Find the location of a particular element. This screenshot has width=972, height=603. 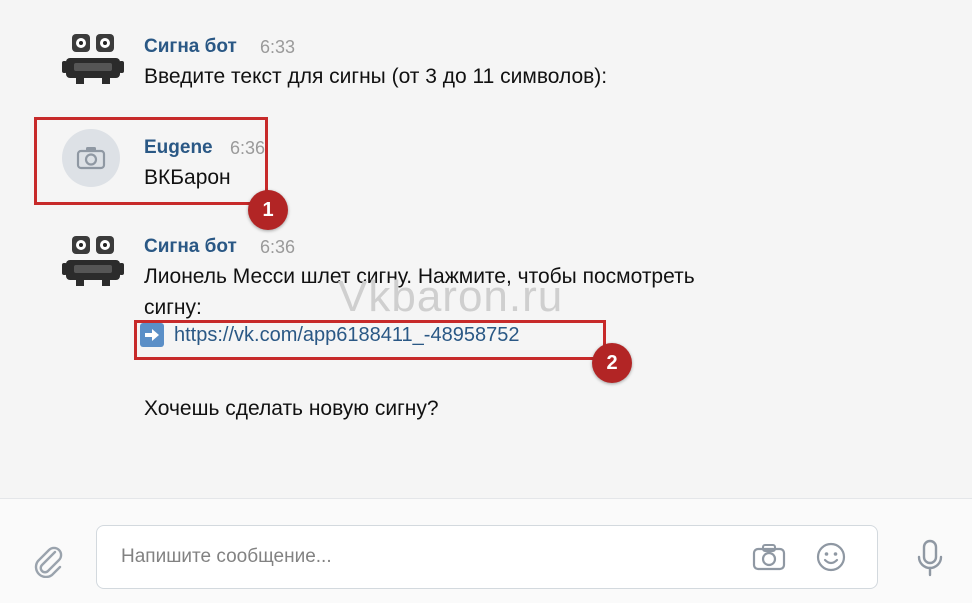

watermark: Vkbaron.ru is located at coordinates (451, 296).